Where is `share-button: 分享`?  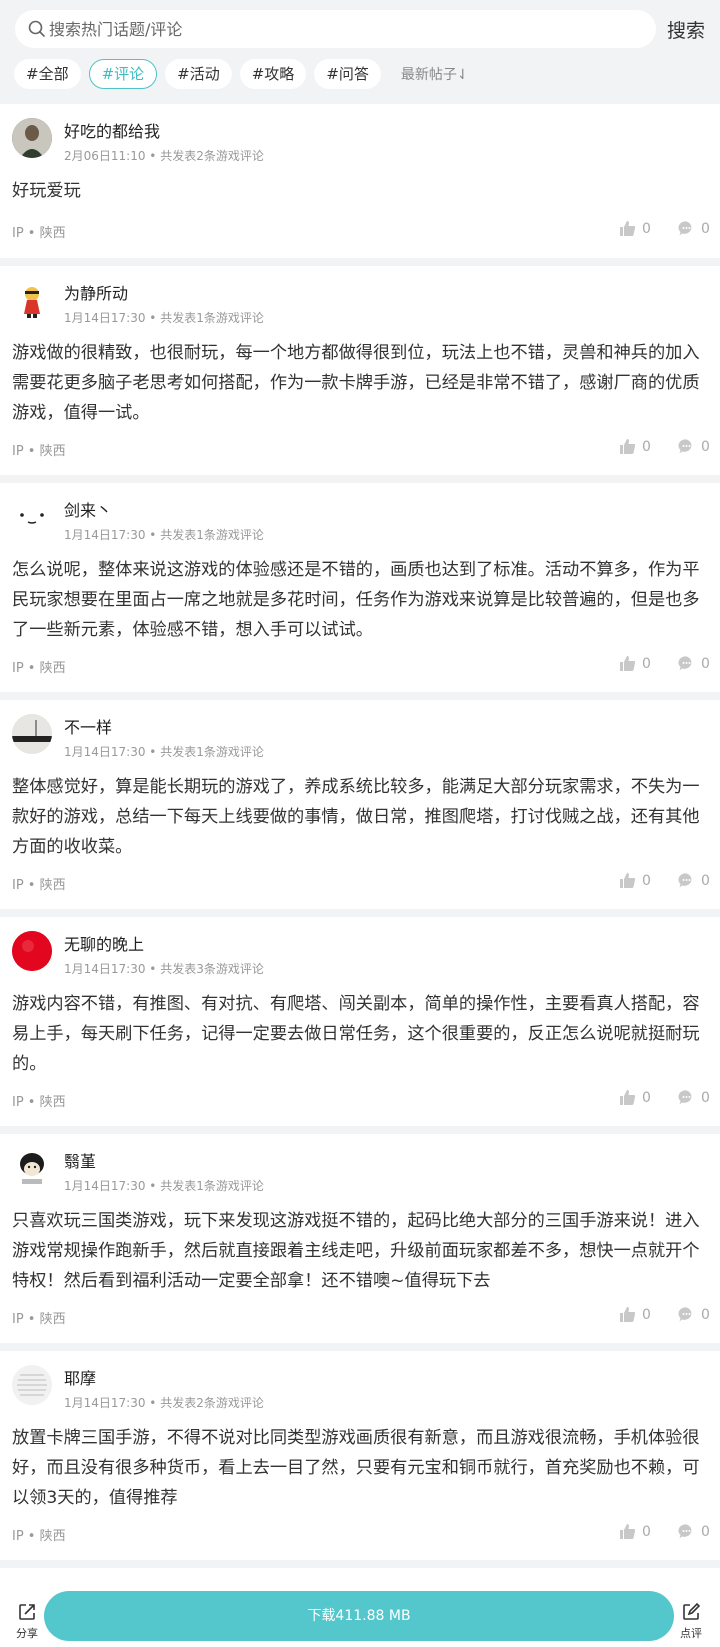 share-button: 分享 is located at coordinates (27, 1621).